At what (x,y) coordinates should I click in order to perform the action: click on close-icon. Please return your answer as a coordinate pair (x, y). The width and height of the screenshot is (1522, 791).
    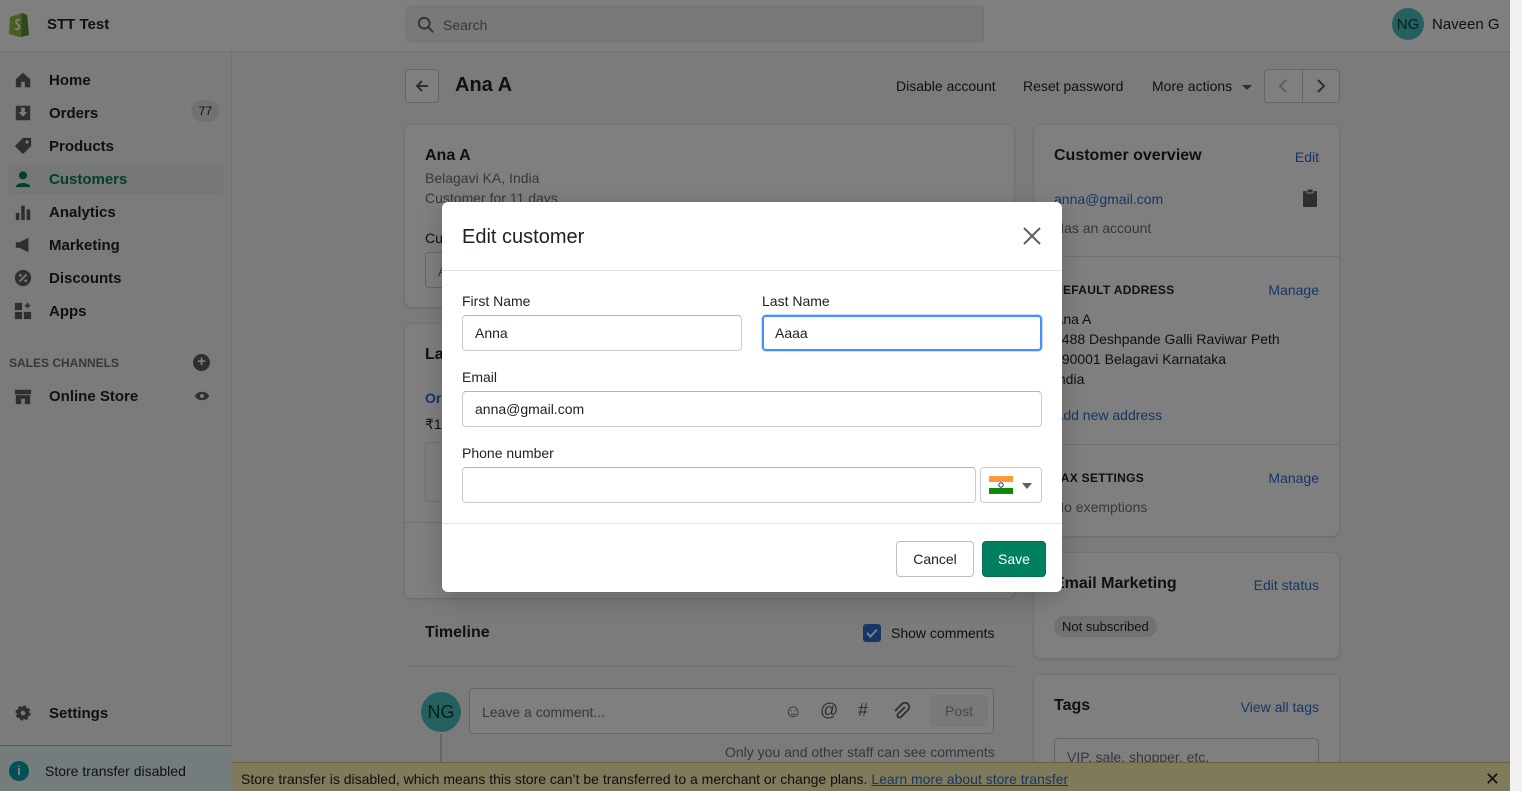
    Looking at the image, I should click on (1032, 236).